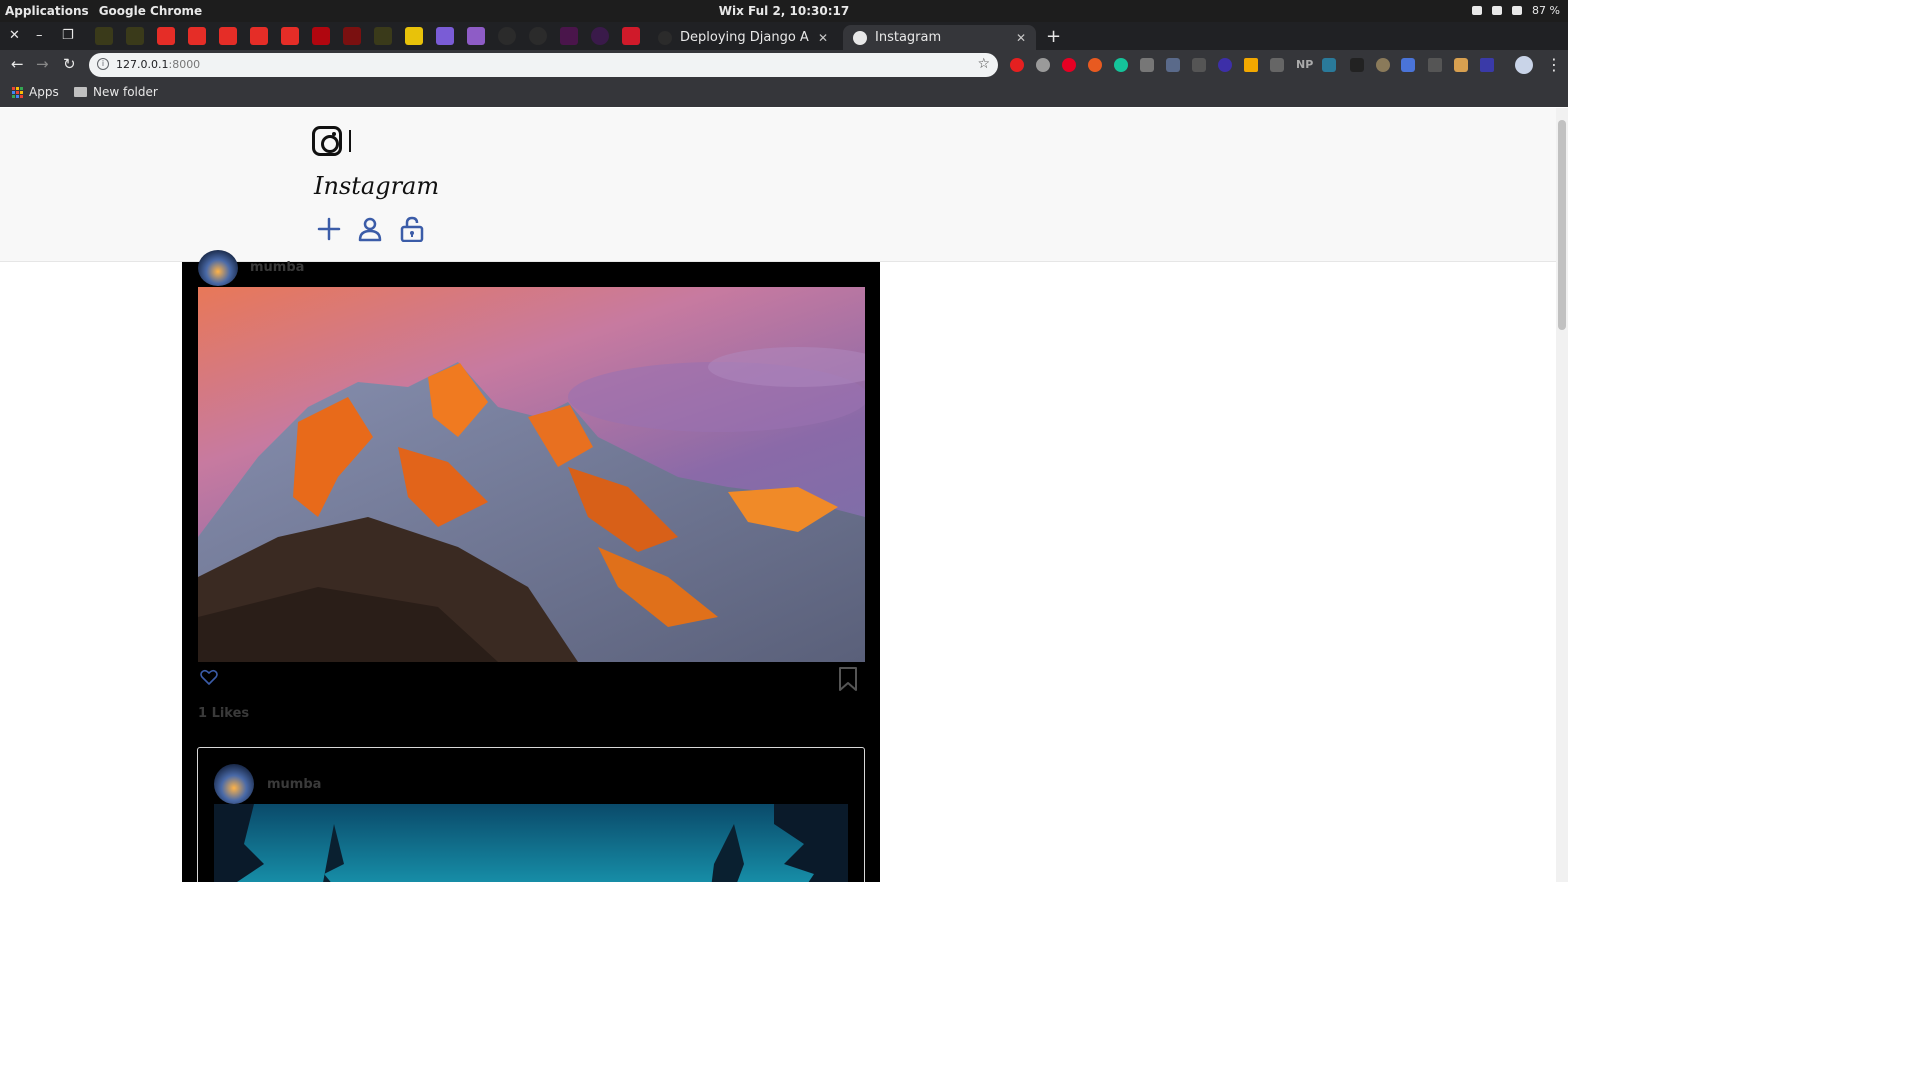 Image resolution: width=1920 pixels, height=1080 pixels. Describe the element at coordinates (531, 474) in the screenshot. I see `post-image-mountain` at that location.